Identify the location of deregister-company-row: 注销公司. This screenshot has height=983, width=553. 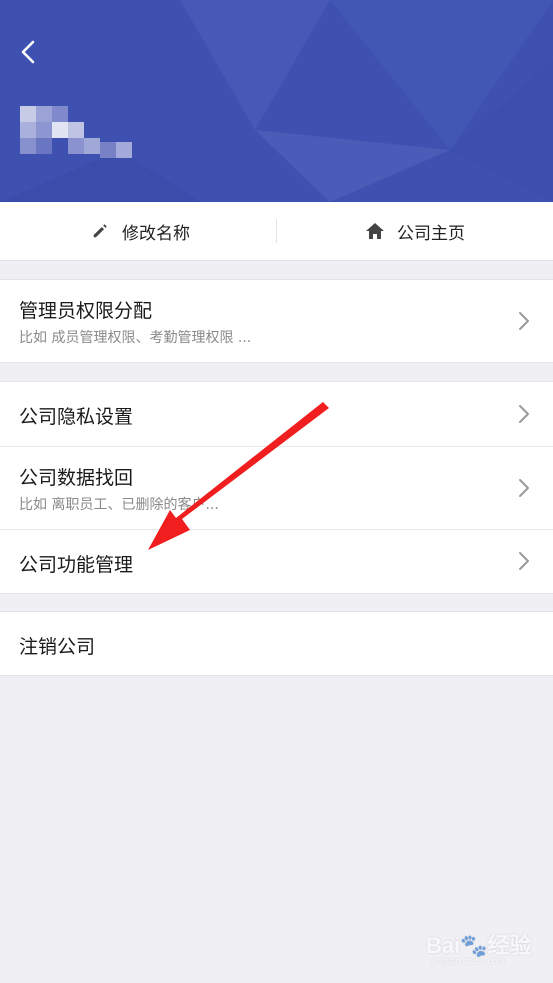
(276, 643).